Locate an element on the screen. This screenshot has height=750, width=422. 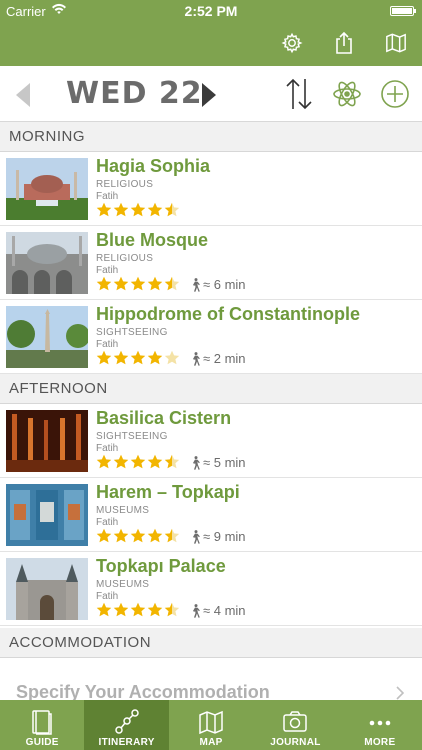
tab-bar: GUIDE ITINERARY MAP JOURNAL MORE is located at coordinates (211, 725).